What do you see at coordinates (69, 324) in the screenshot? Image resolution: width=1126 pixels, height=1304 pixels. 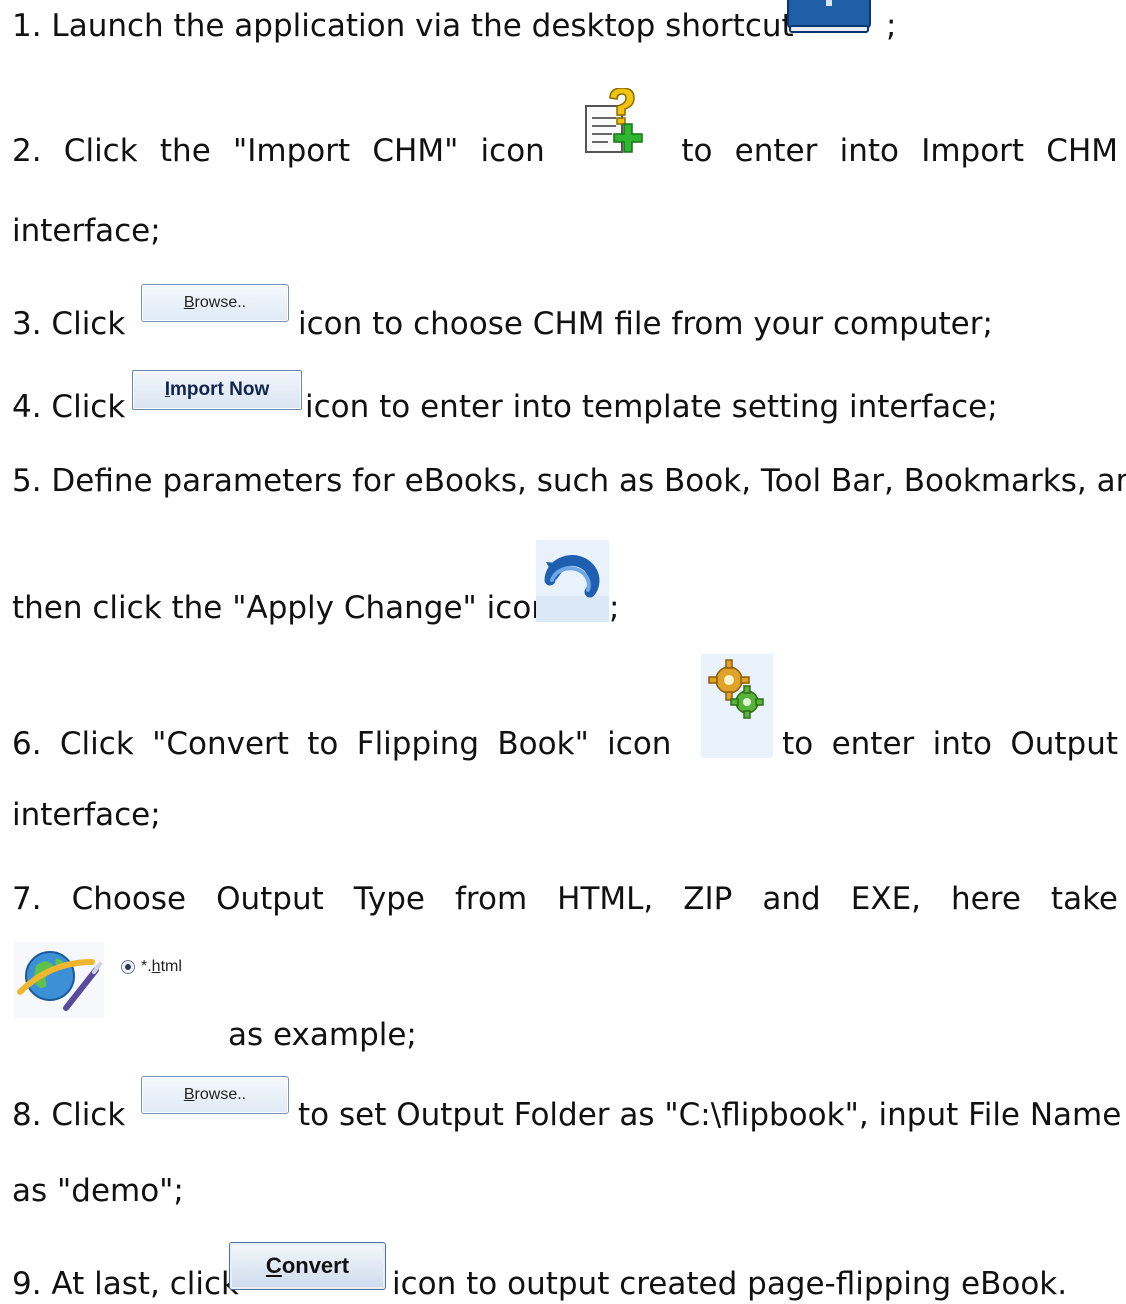 I see `step-3-prefix: 3. Click` at bounding box center [69, 324].